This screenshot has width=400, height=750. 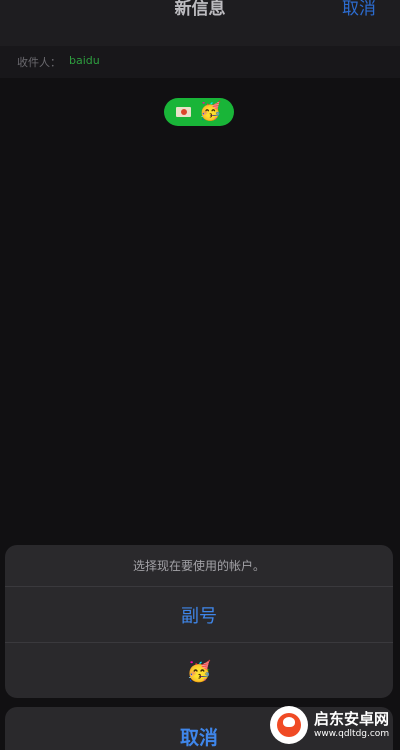 I want to click on site-logo-icon, so click(x=289, y=725).